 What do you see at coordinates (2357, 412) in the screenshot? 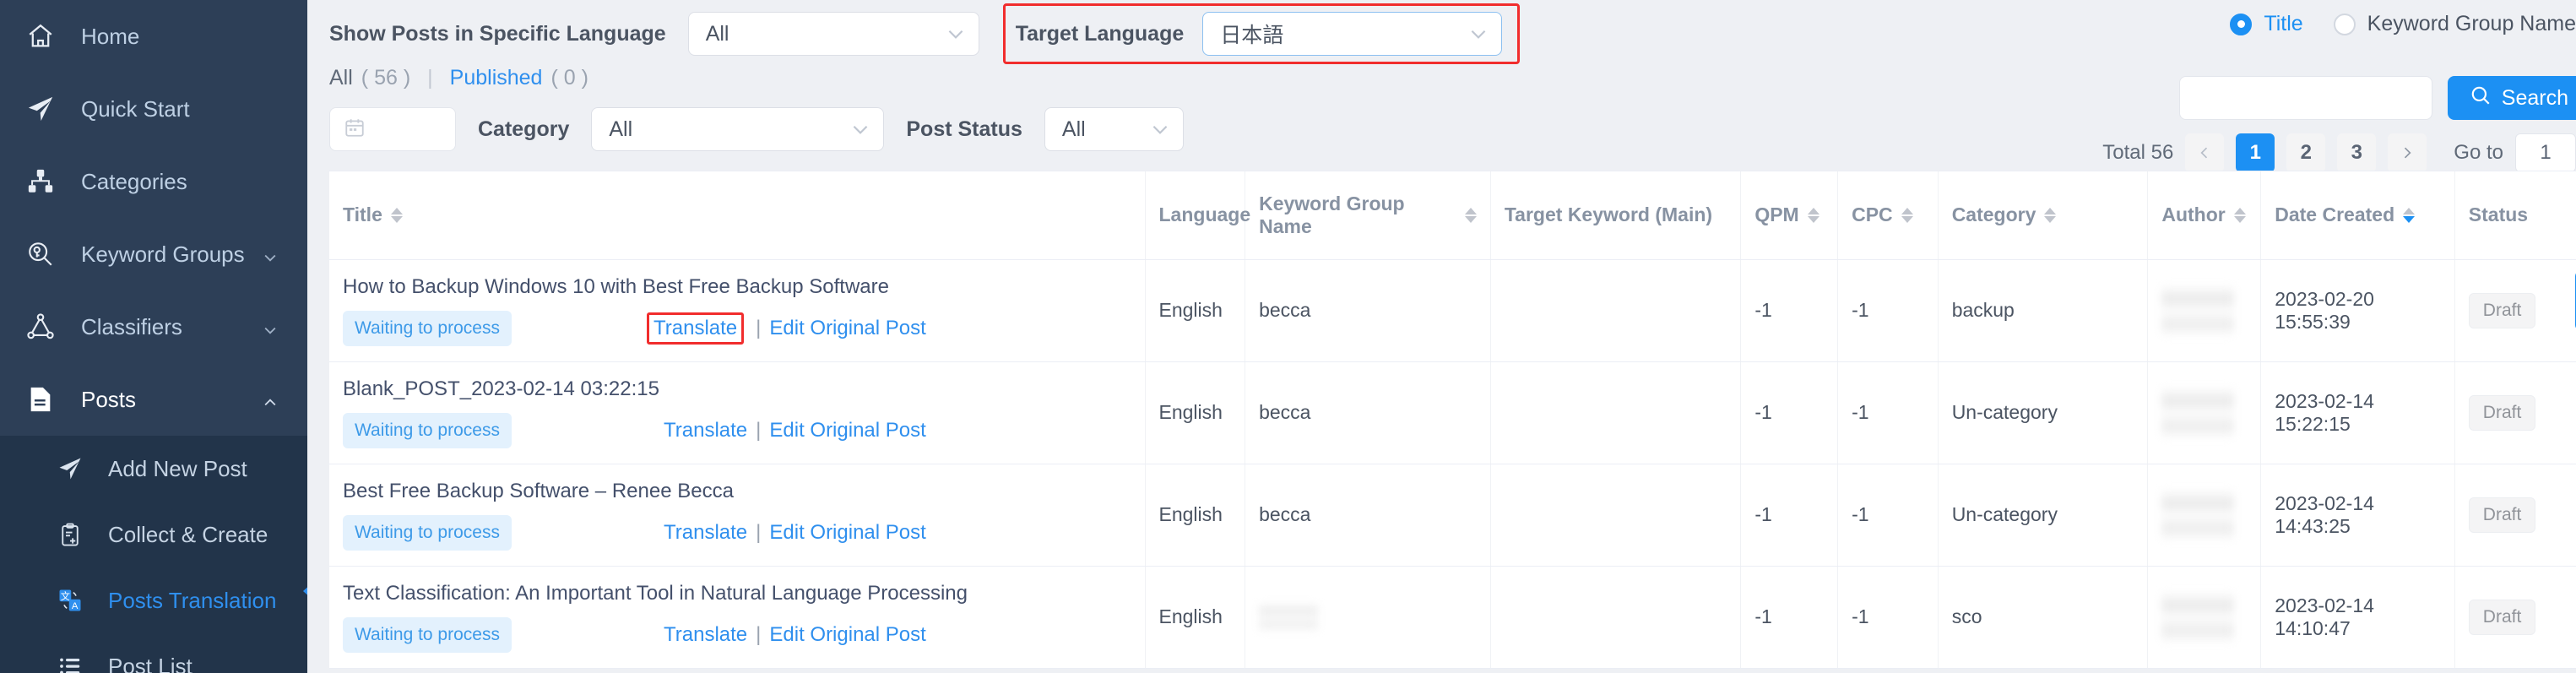
I see `cell-date-created: 2023-02-14 15:22:15` at bounding box center [2357, 412].